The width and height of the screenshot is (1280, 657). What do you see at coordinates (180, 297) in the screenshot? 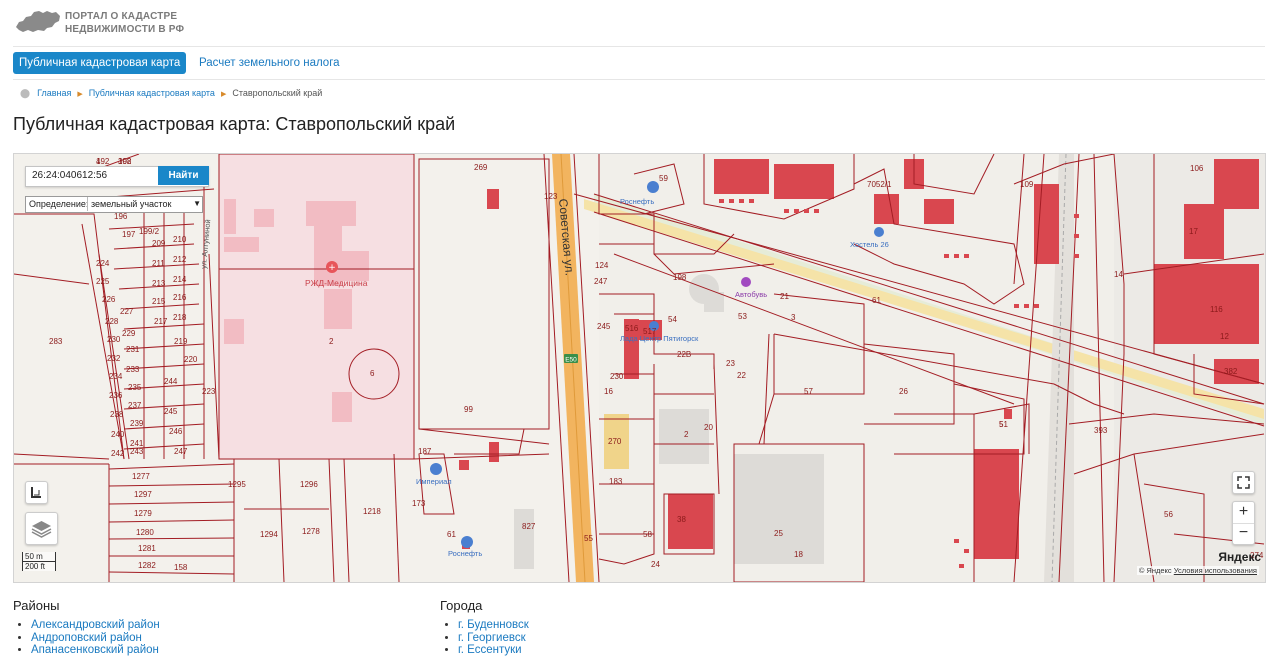
I see `parcel-number: 216` at bounding box center [180, 297].